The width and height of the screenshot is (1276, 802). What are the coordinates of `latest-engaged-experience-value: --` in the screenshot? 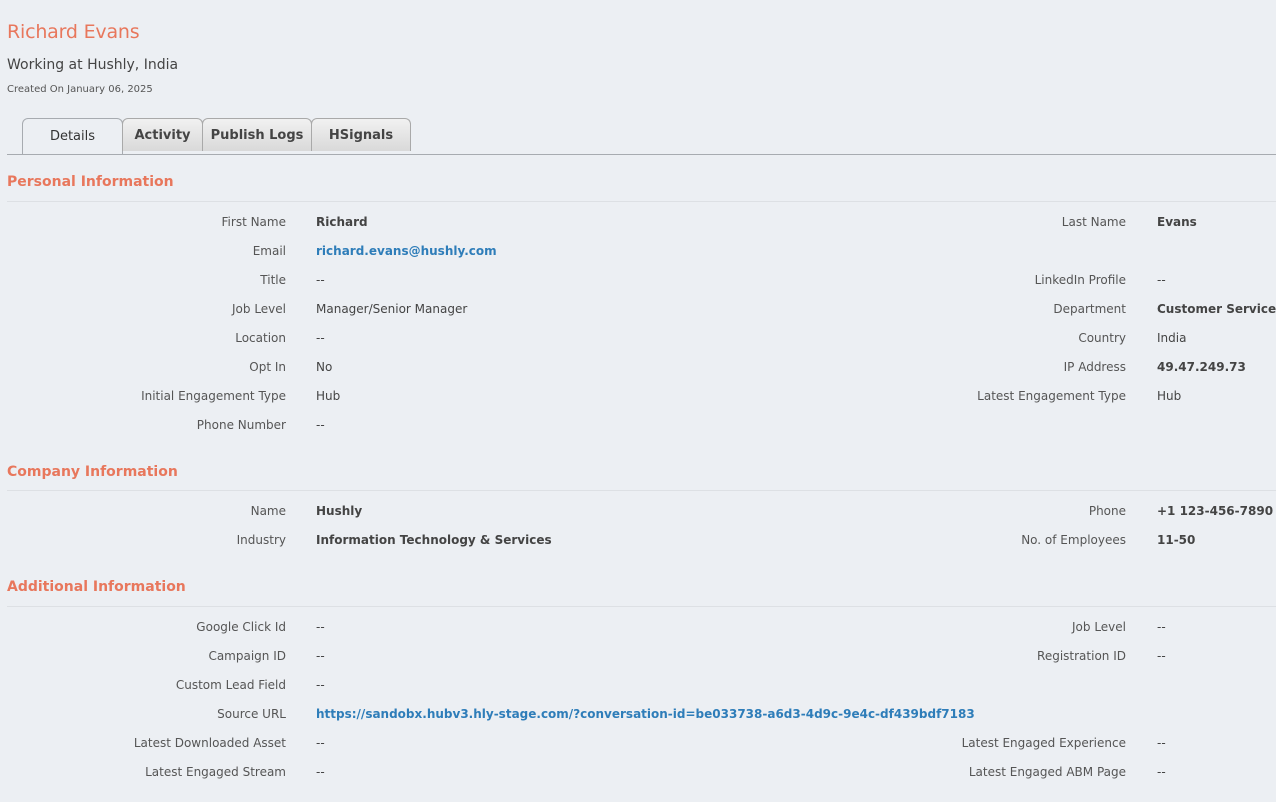 It's located at (1161, 743).